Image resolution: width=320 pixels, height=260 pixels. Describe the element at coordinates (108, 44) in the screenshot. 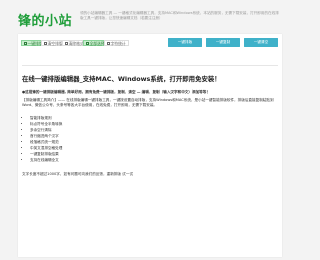

I see `count-icon` at that location.